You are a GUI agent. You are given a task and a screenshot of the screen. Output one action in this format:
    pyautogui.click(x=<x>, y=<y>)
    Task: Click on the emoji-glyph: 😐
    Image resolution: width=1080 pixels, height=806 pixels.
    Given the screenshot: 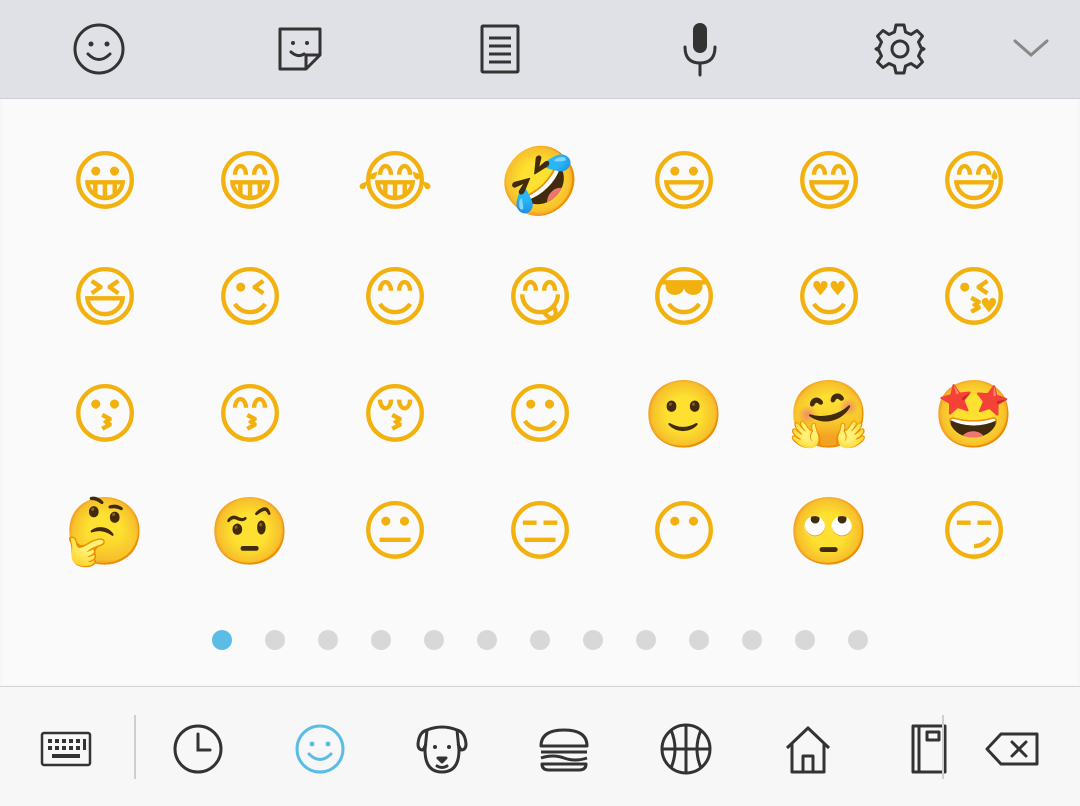 What is the action you would take?
    pyautogui.click(x=395, y=531)
    